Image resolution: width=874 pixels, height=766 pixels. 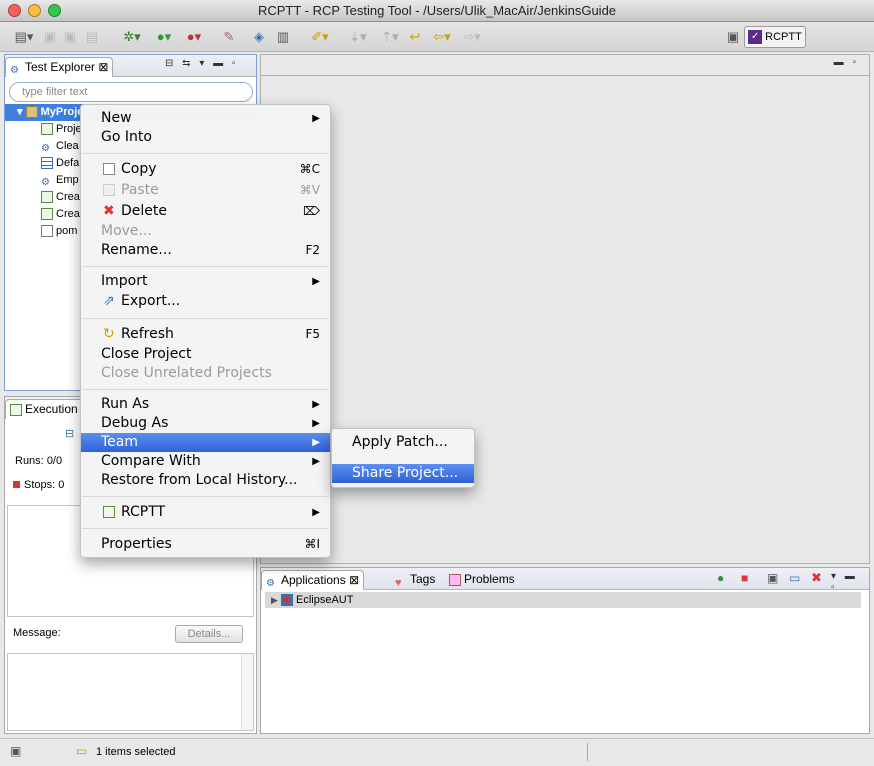 What do you see at coordinates (68, 214) in the screenshot?
I see `tree-item-label: Crea` at bounding box center [68, 214].